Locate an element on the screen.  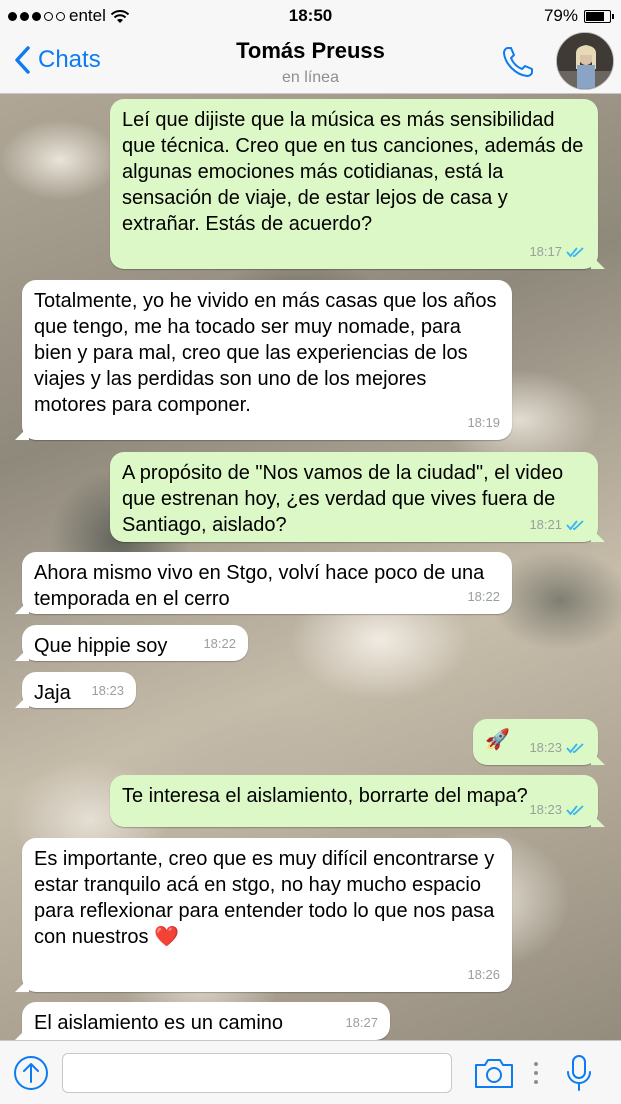
message-text: El aislamiento es un camino is located at coordinates (159, 1023).